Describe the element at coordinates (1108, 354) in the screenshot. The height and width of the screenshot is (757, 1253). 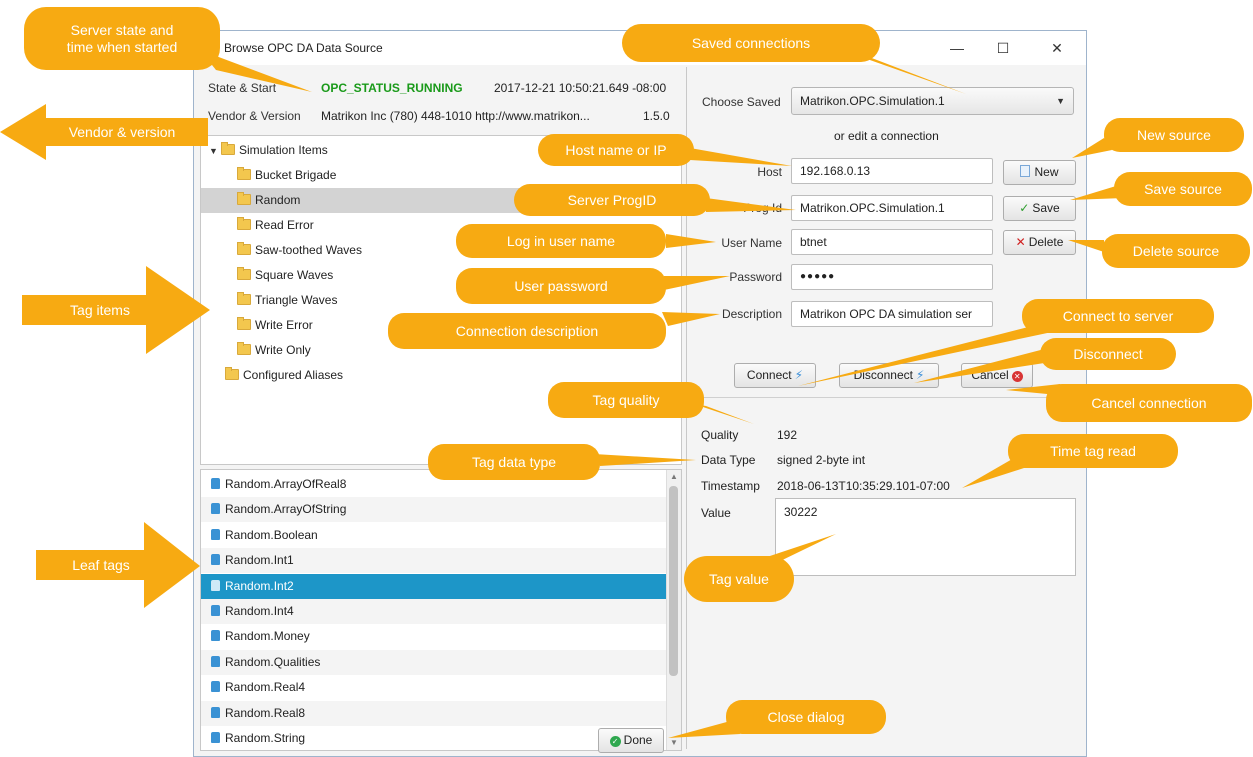
I see `annotation-disconnect: Disconnect` at that location.